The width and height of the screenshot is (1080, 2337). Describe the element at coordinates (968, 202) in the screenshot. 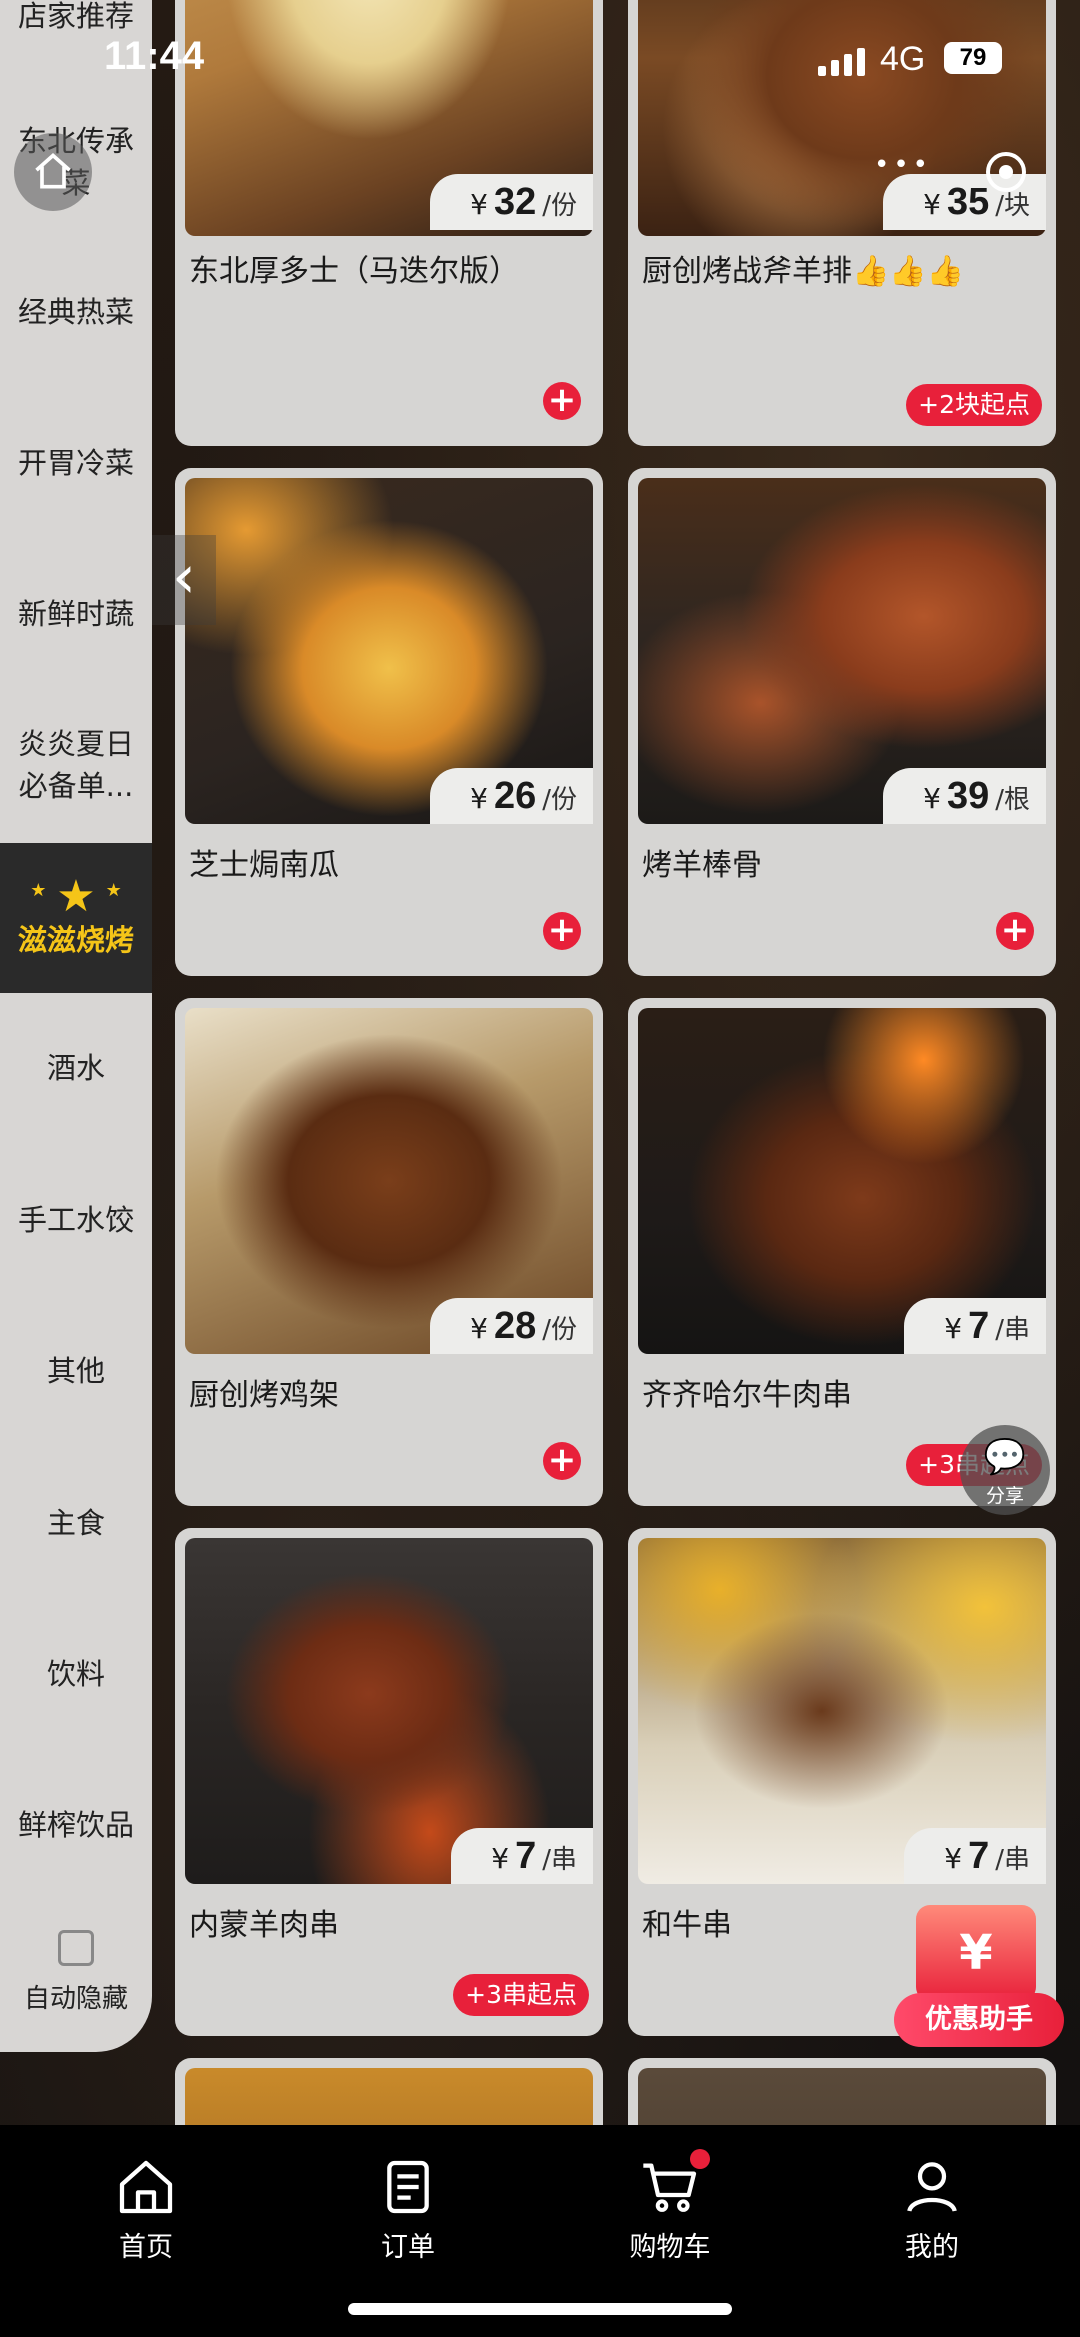

I see `price-value: 35` at that location.